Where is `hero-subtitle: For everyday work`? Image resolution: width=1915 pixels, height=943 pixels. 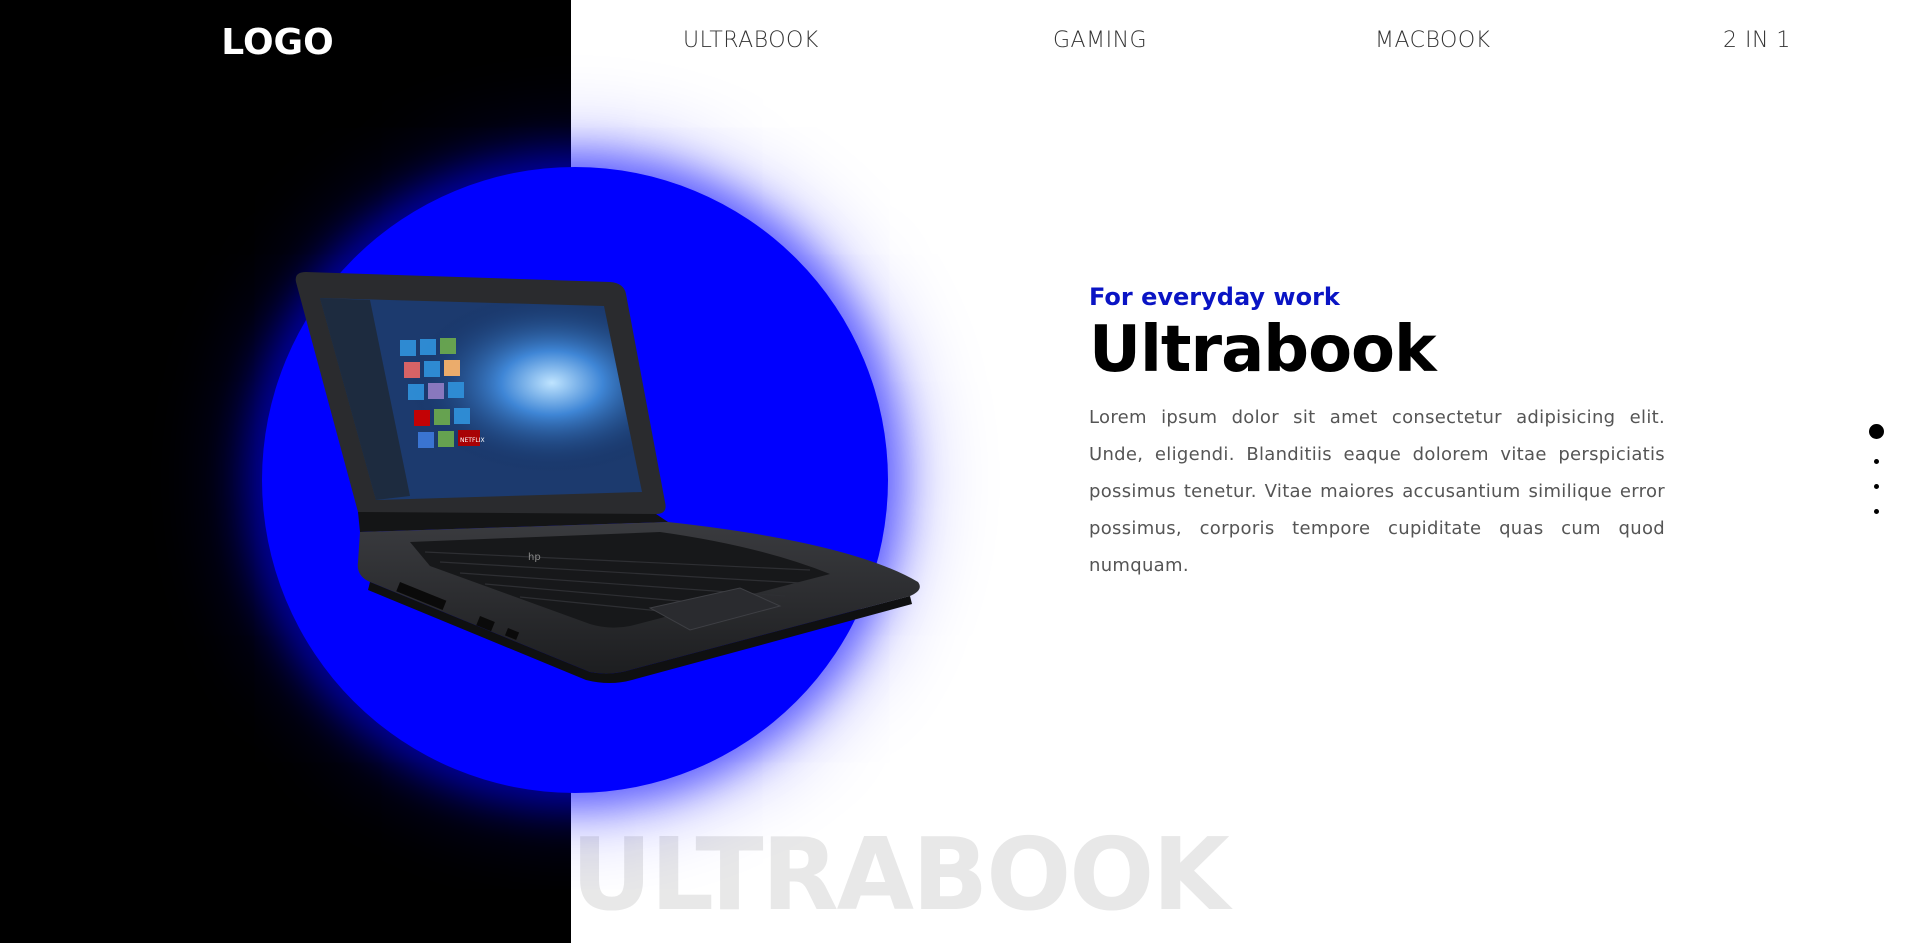
hero-subtitle: For everyday work is located at coordinates (1214, 297).